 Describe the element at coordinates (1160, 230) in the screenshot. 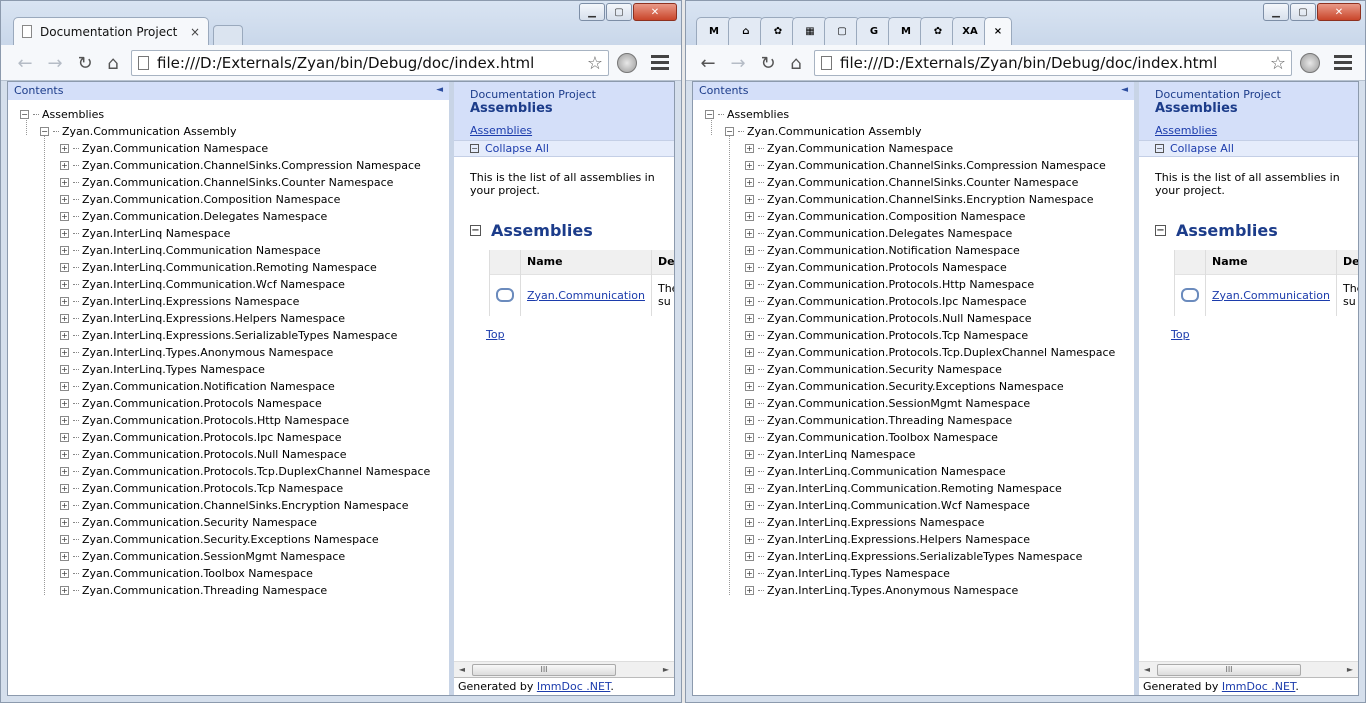

I see `collapse-section-icon: −` at that location.